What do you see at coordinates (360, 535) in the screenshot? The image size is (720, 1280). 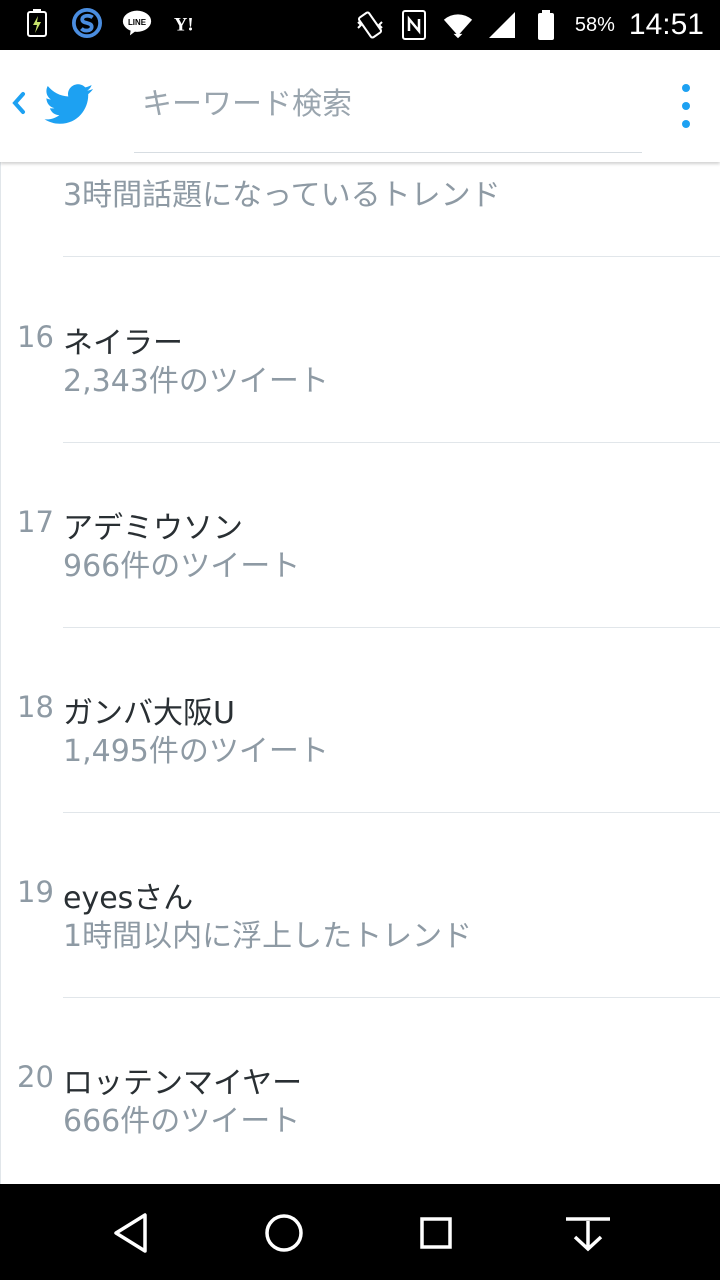 I see `list-item: 17 アデミウソン 966件のツイート` at bounding box center [360, 535].